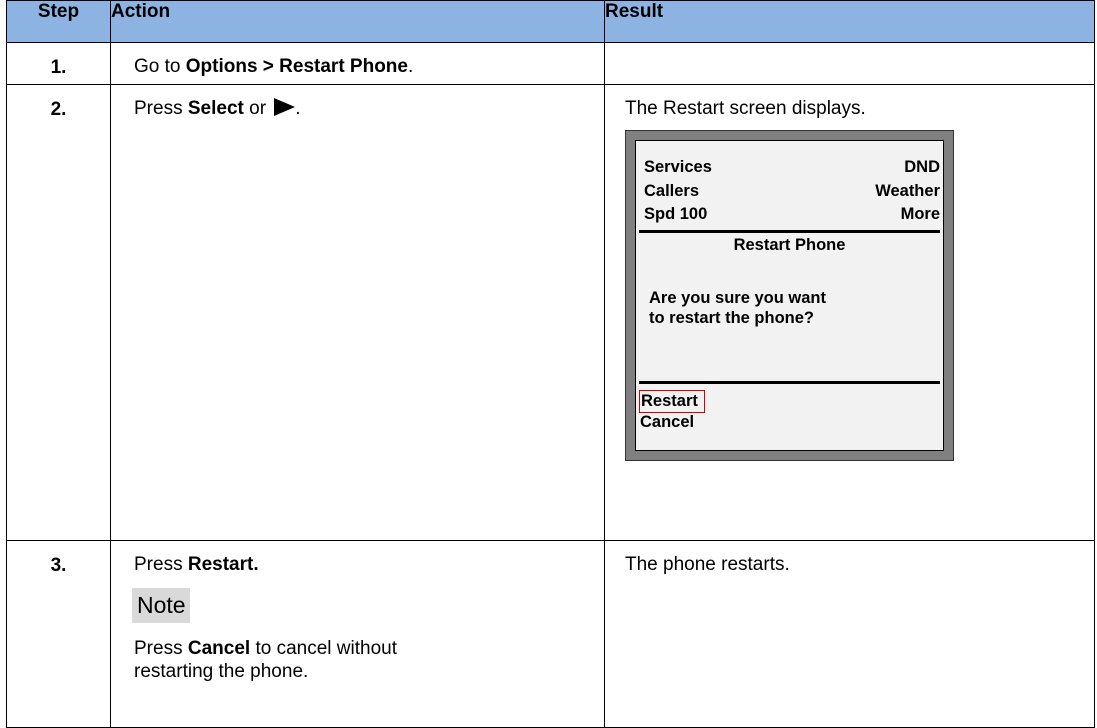 The image size is (1097, 728). Describe the element at coordinates (789, 245) in the screenshot. I see `screen-title: Restart Phone` at that location.